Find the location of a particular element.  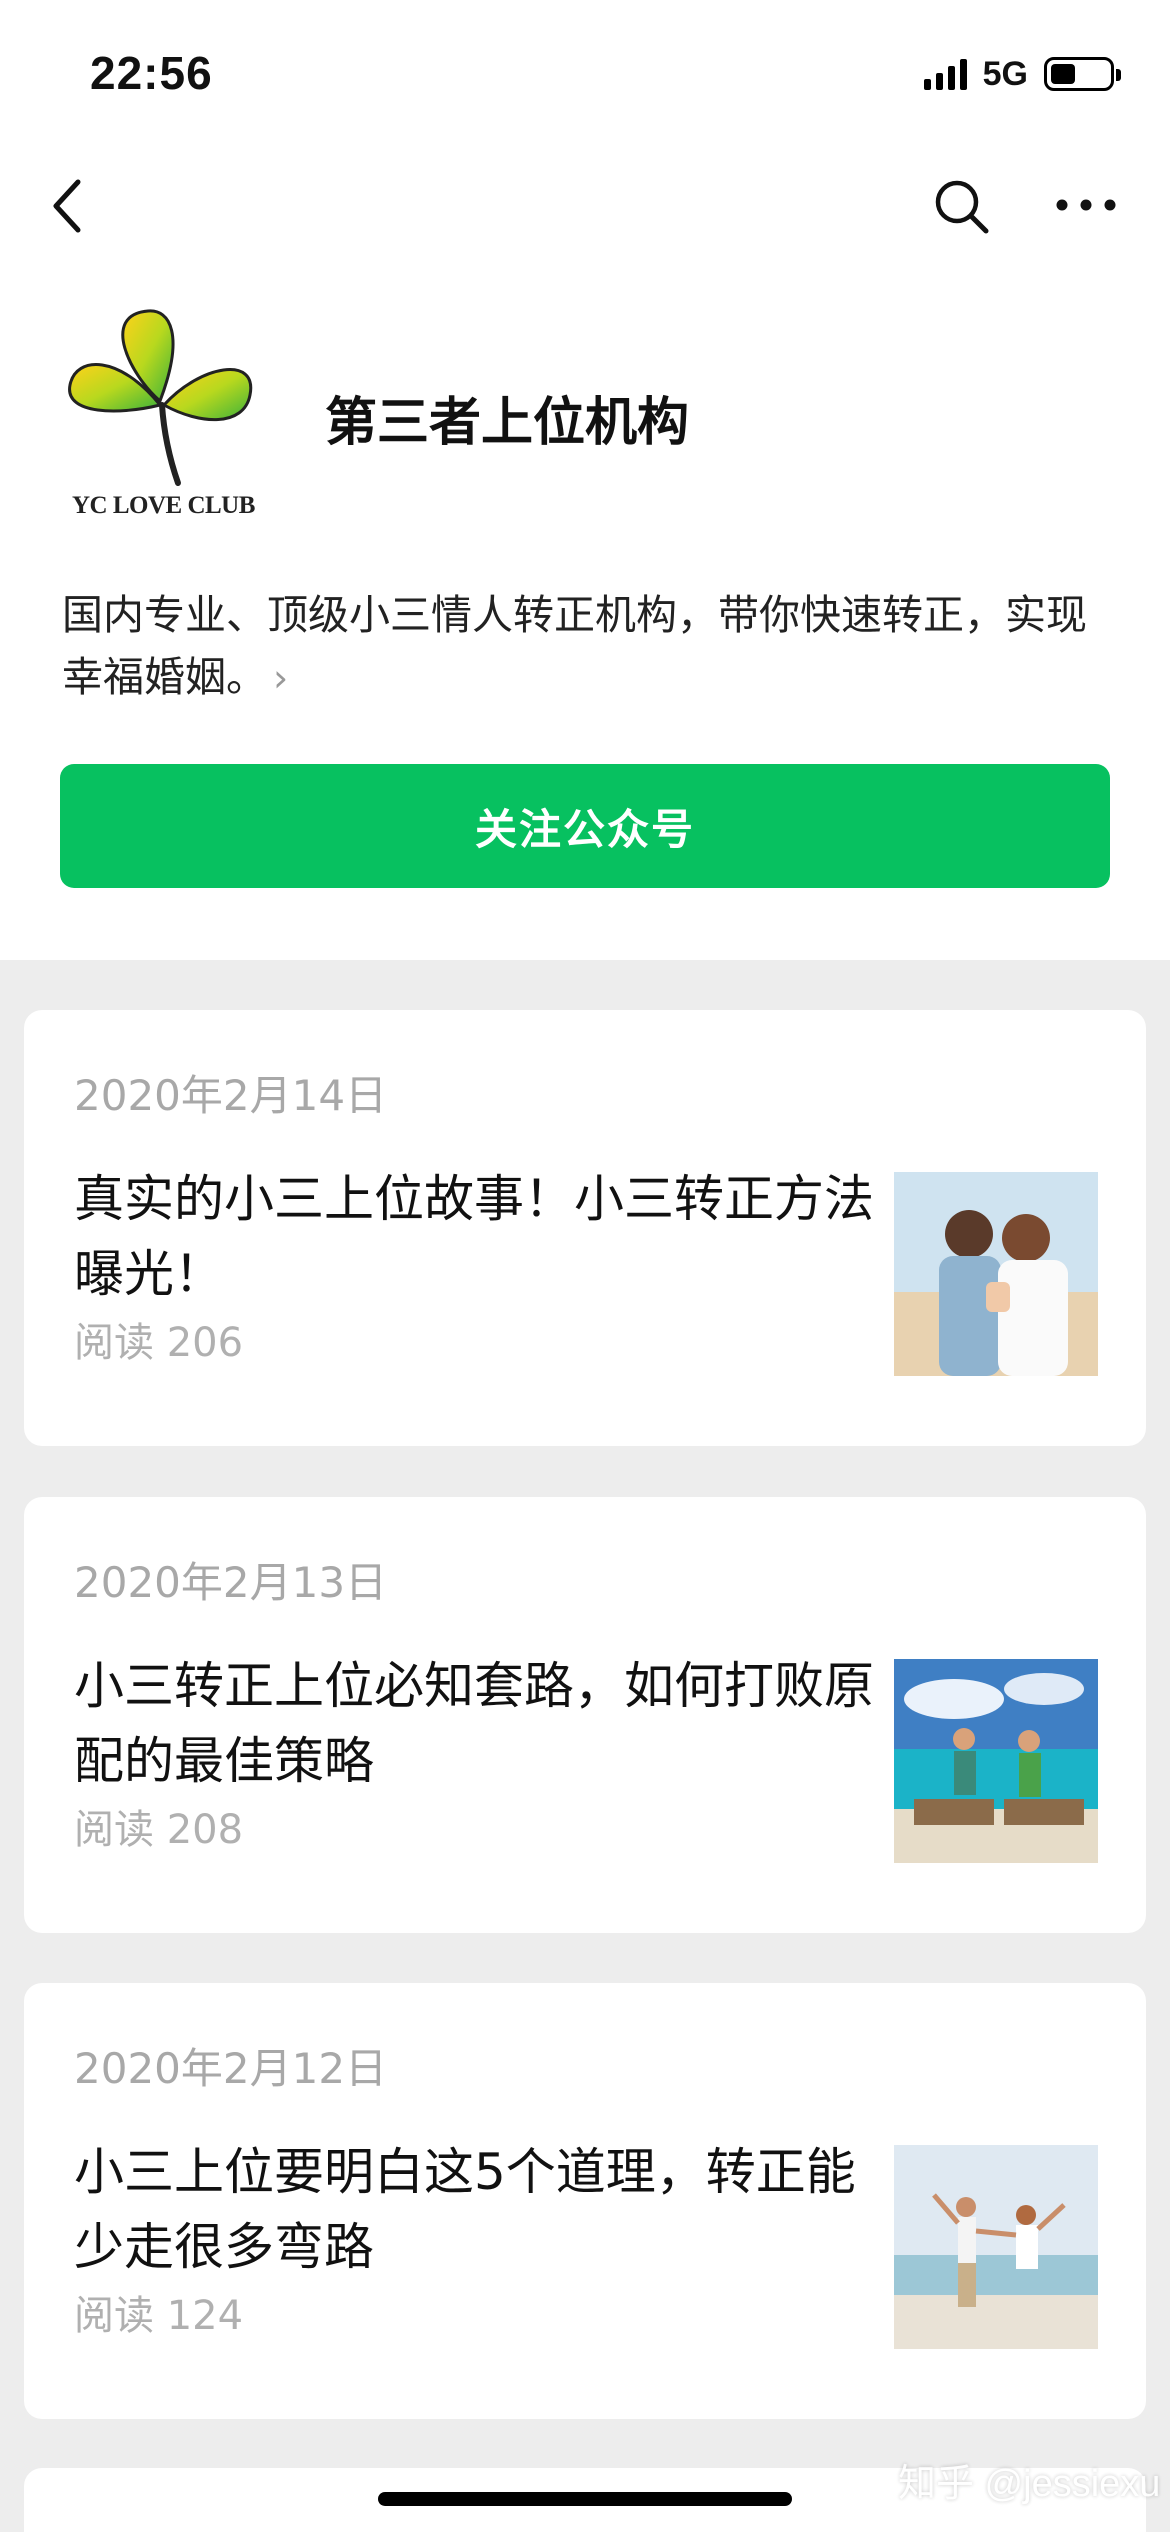

battery-icon is located at coordinates (1082, 74).